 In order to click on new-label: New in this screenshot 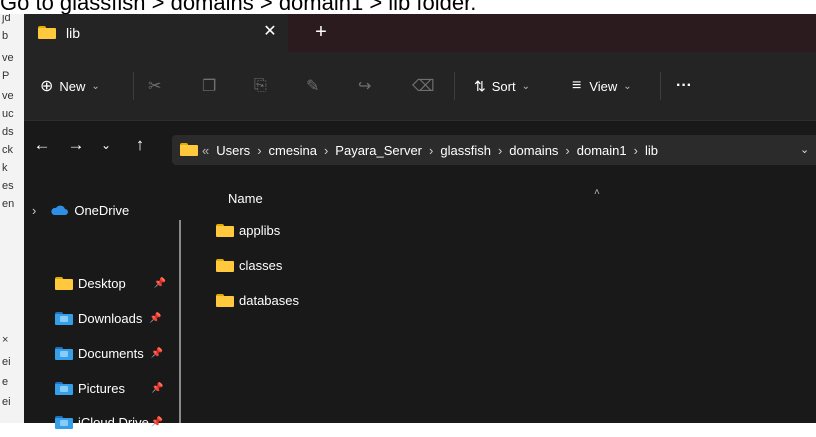, I will do `click(72, 86)`.